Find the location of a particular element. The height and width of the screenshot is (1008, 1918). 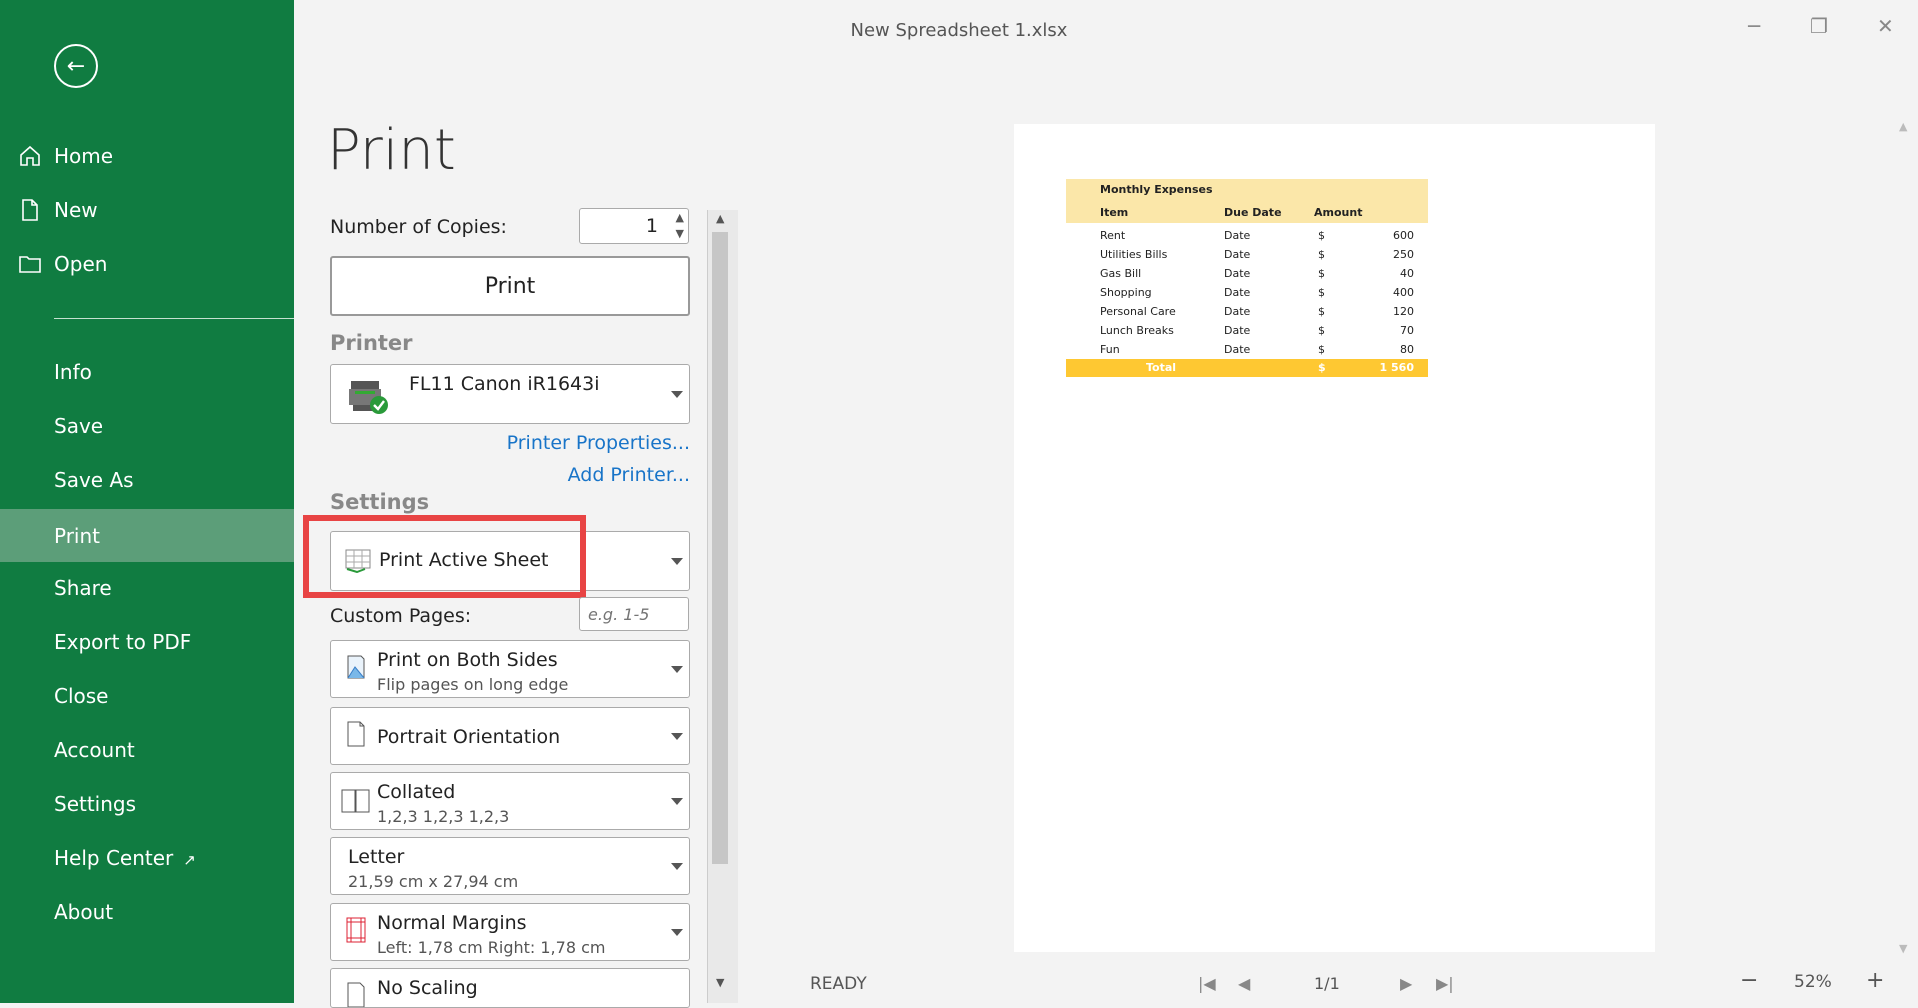

sidebar-item-settings: Settings is located at coordinates (147, 804).